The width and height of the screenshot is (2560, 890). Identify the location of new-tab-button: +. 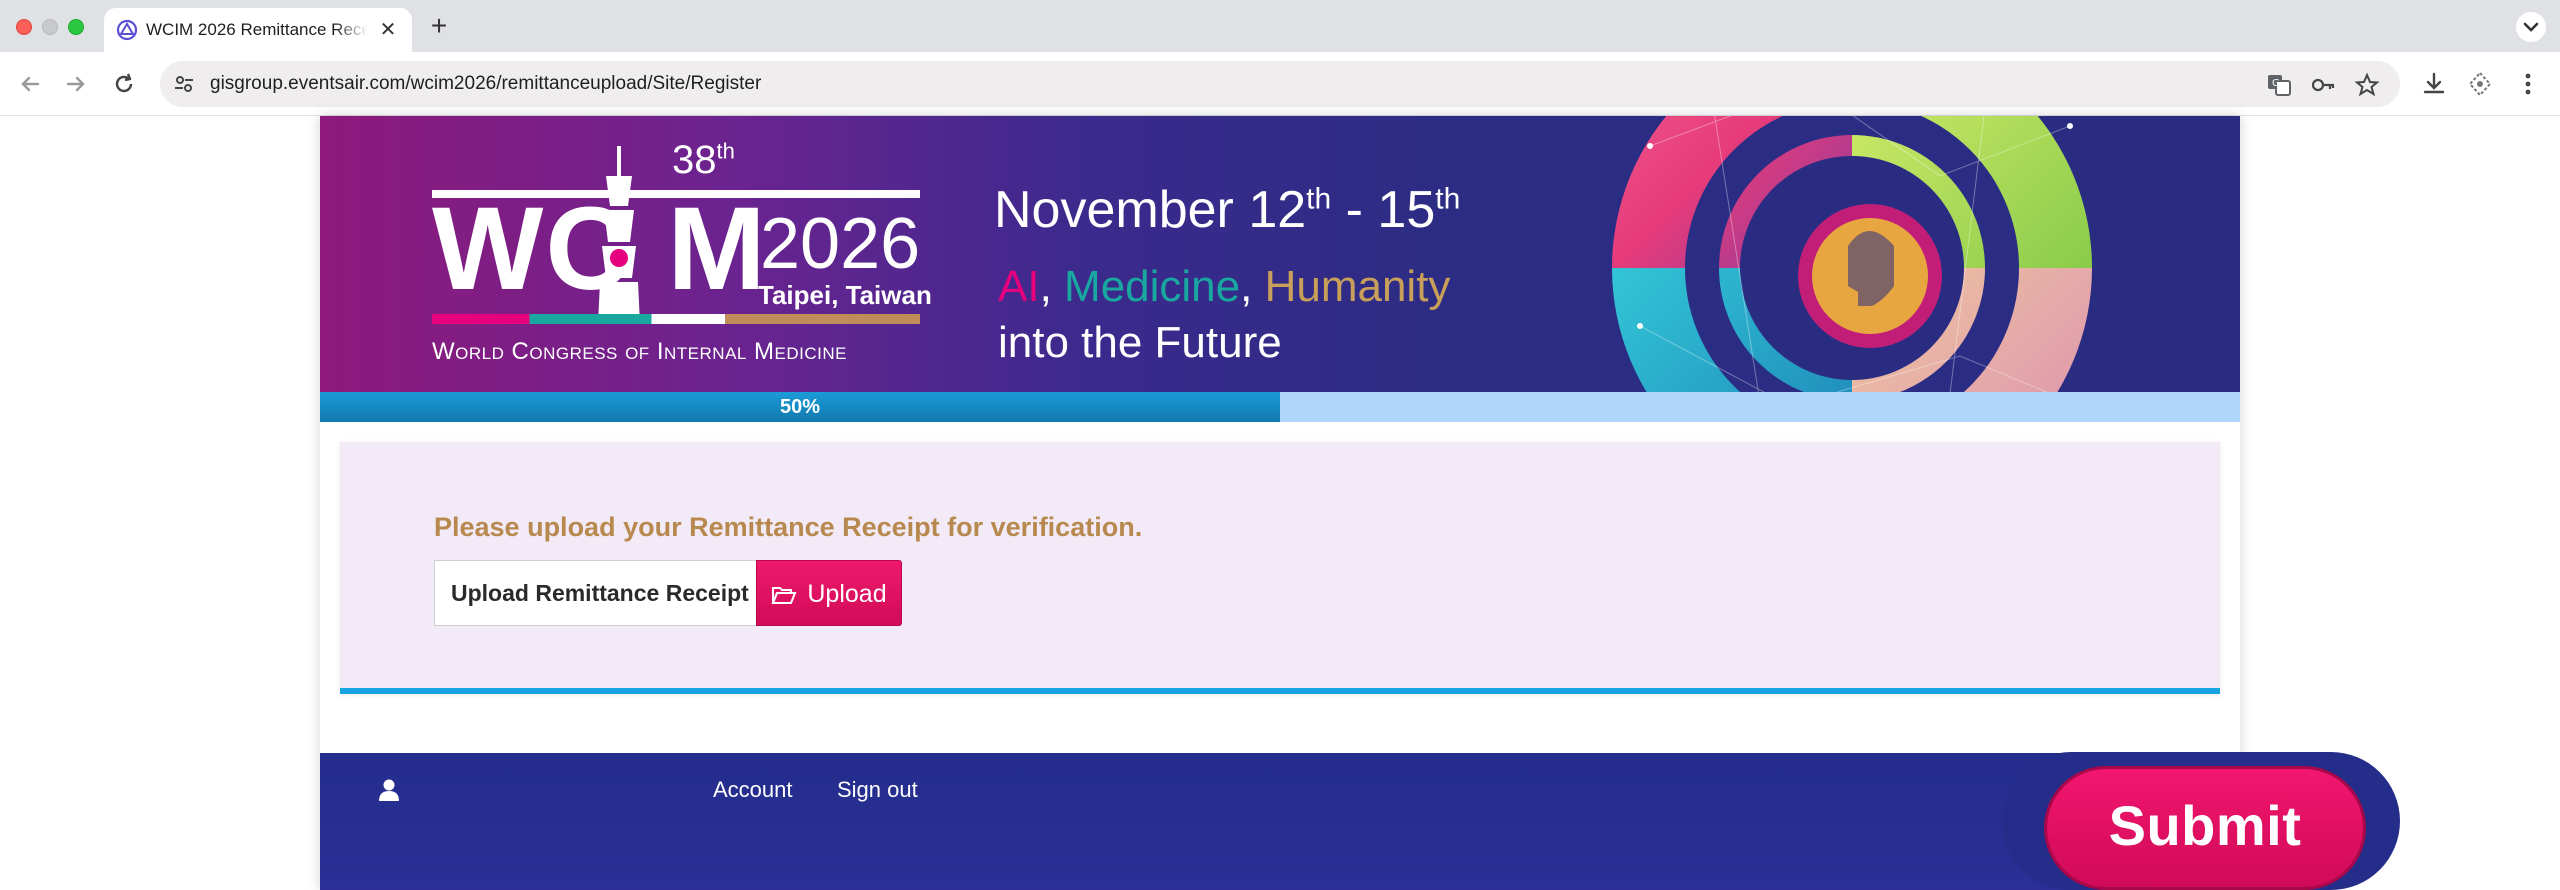
(439, 27).